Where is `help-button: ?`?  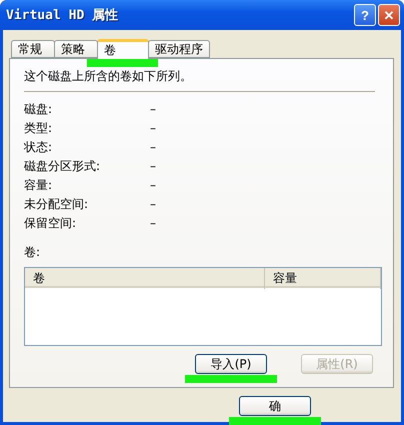 help-button: ? is located at coordinates (365, 15).